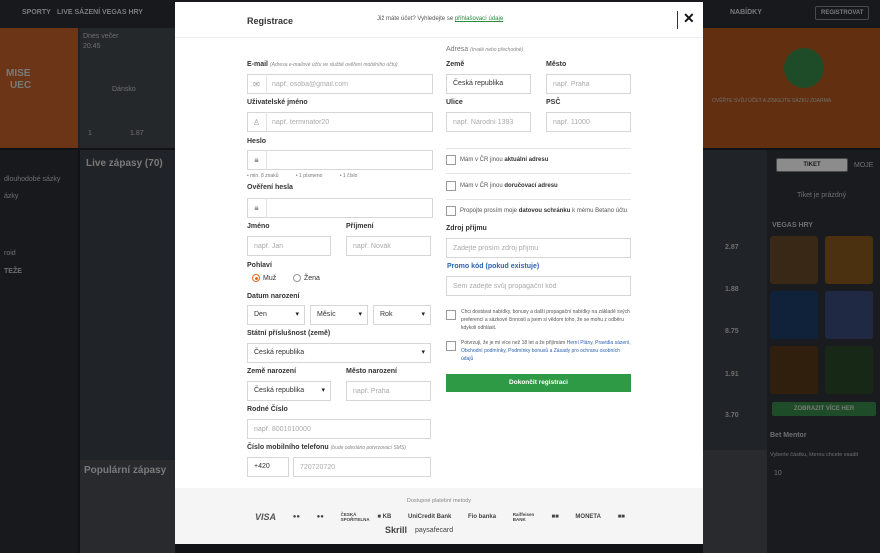 The image size is (880, 553). Describe the element at coordinates (479, 19) in the screenshot. I see `login-link: přihlašovací údaje` at that location.